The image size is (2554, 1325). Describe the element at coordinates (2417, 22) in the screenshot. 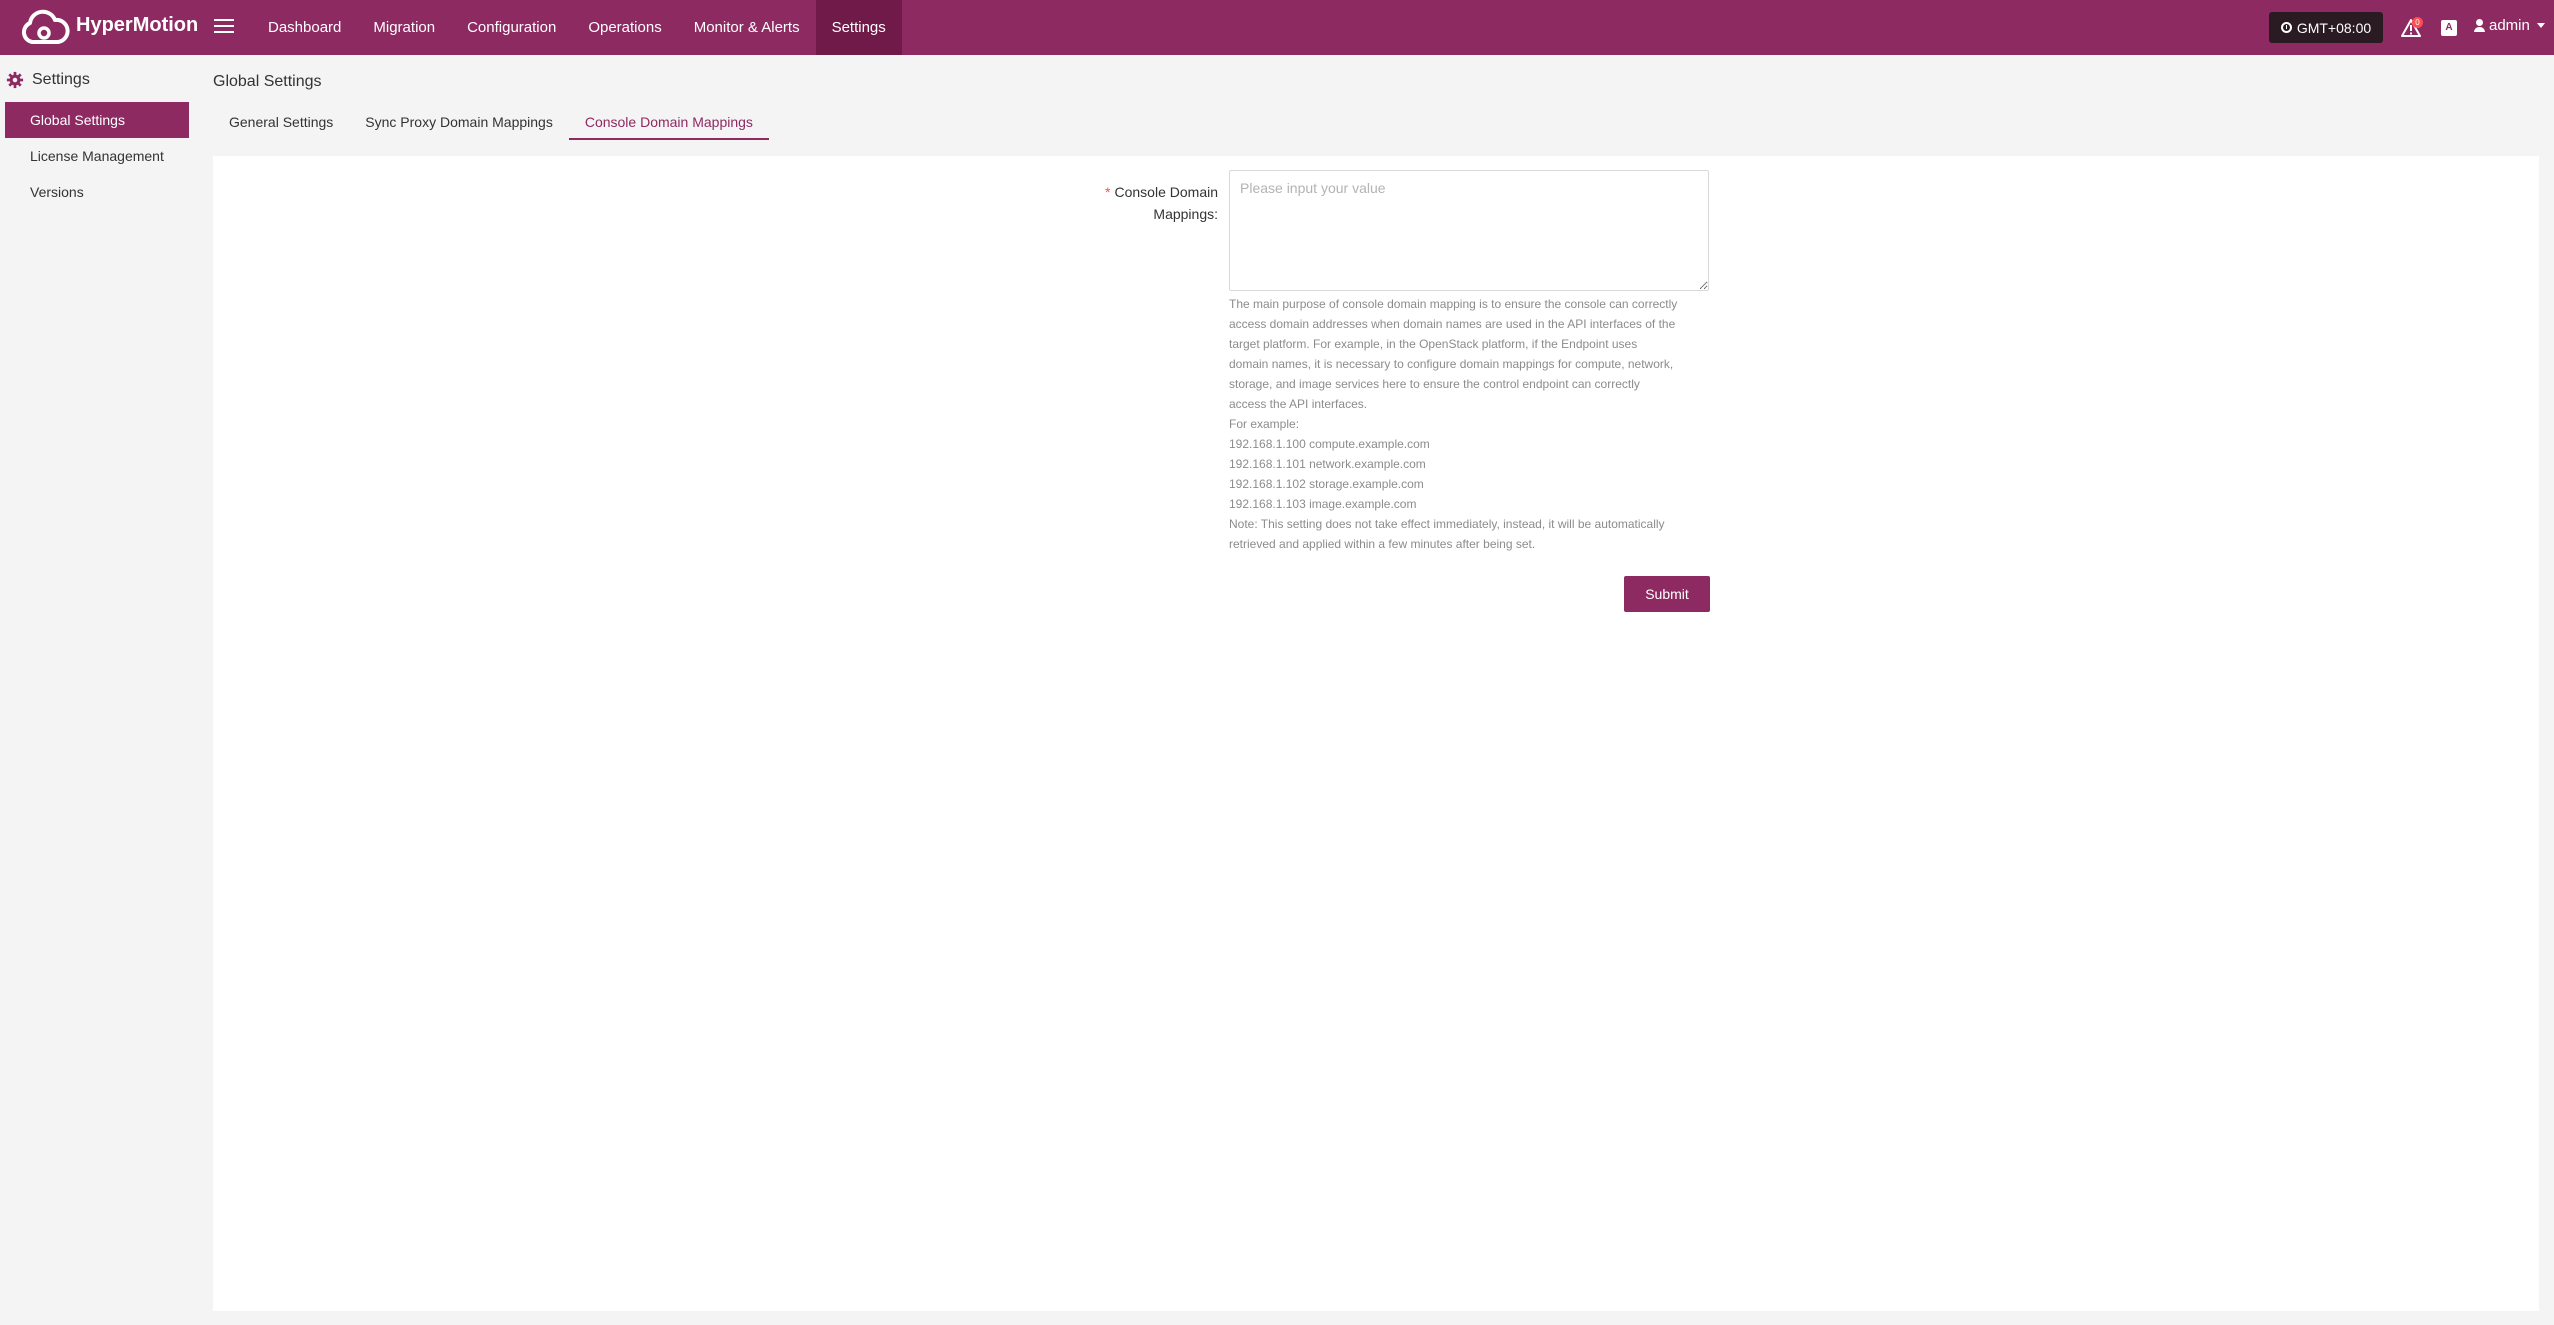

I see `alert-count-badge: 0` at that location.